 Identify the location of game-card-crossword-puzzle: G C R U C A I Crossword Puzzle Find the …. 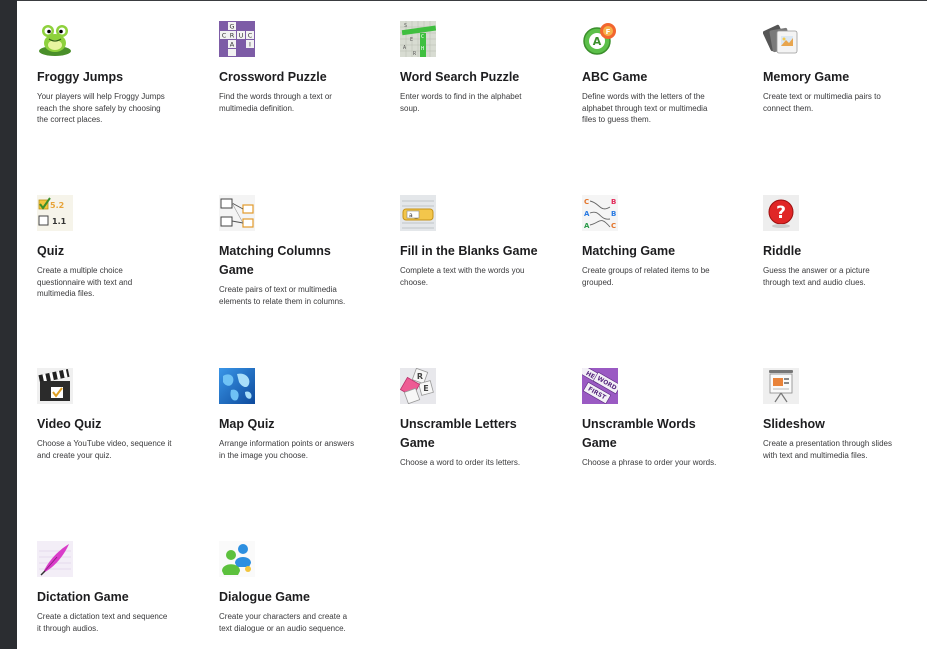
(299, 67).